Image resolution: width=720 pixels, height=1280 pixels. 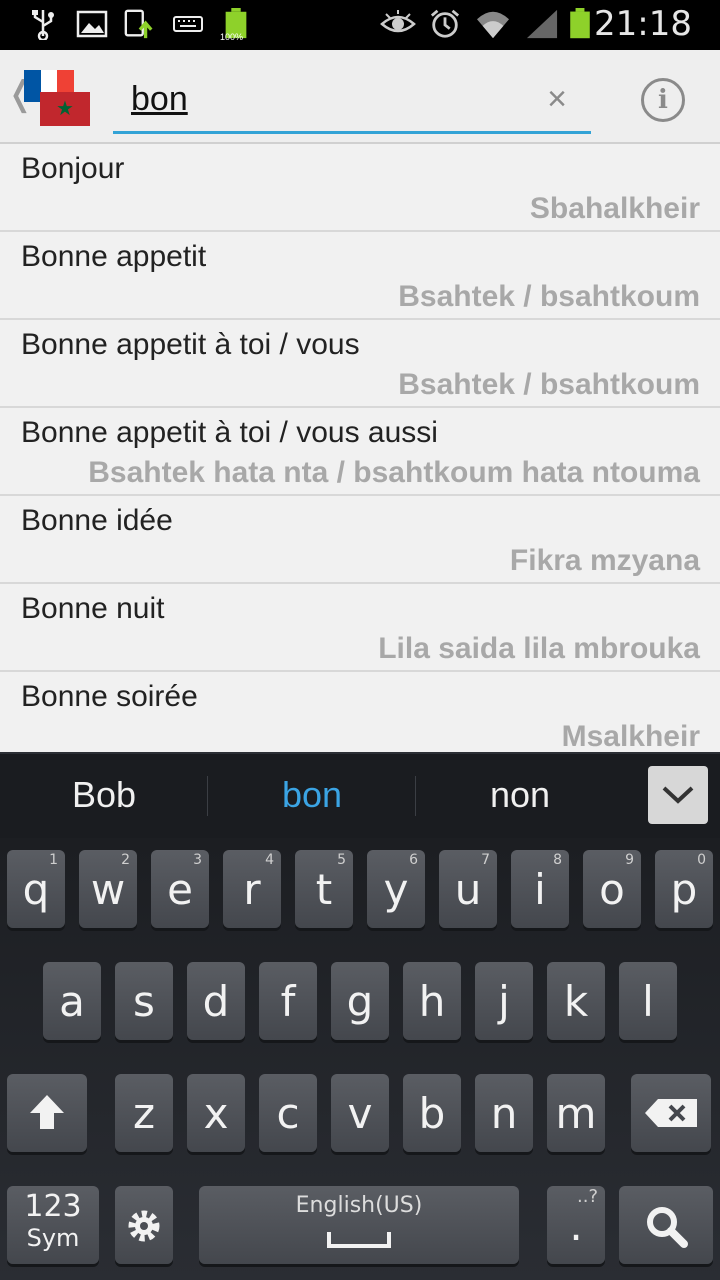 I want to click on suggestion-bar: Bob bon non, so click(x=360, y=795).